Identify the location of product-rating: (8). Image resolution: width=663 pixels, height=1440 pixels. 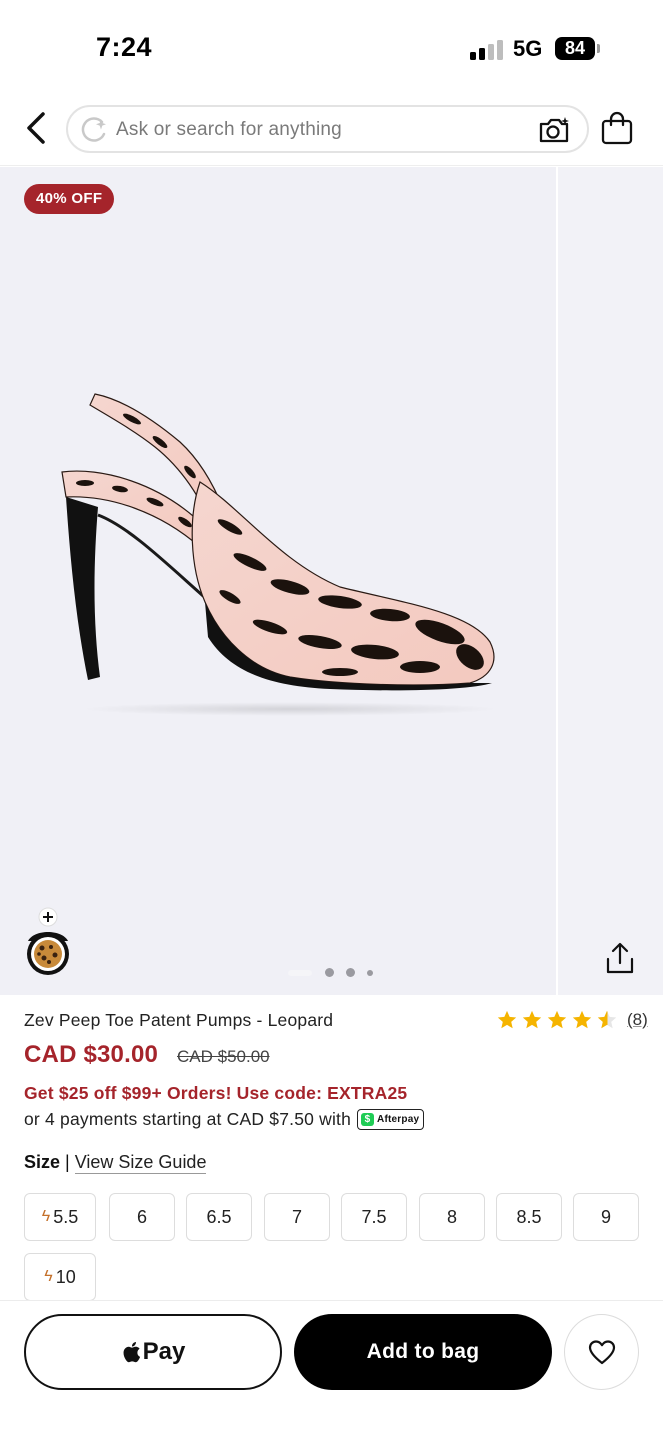
(572, 1020).